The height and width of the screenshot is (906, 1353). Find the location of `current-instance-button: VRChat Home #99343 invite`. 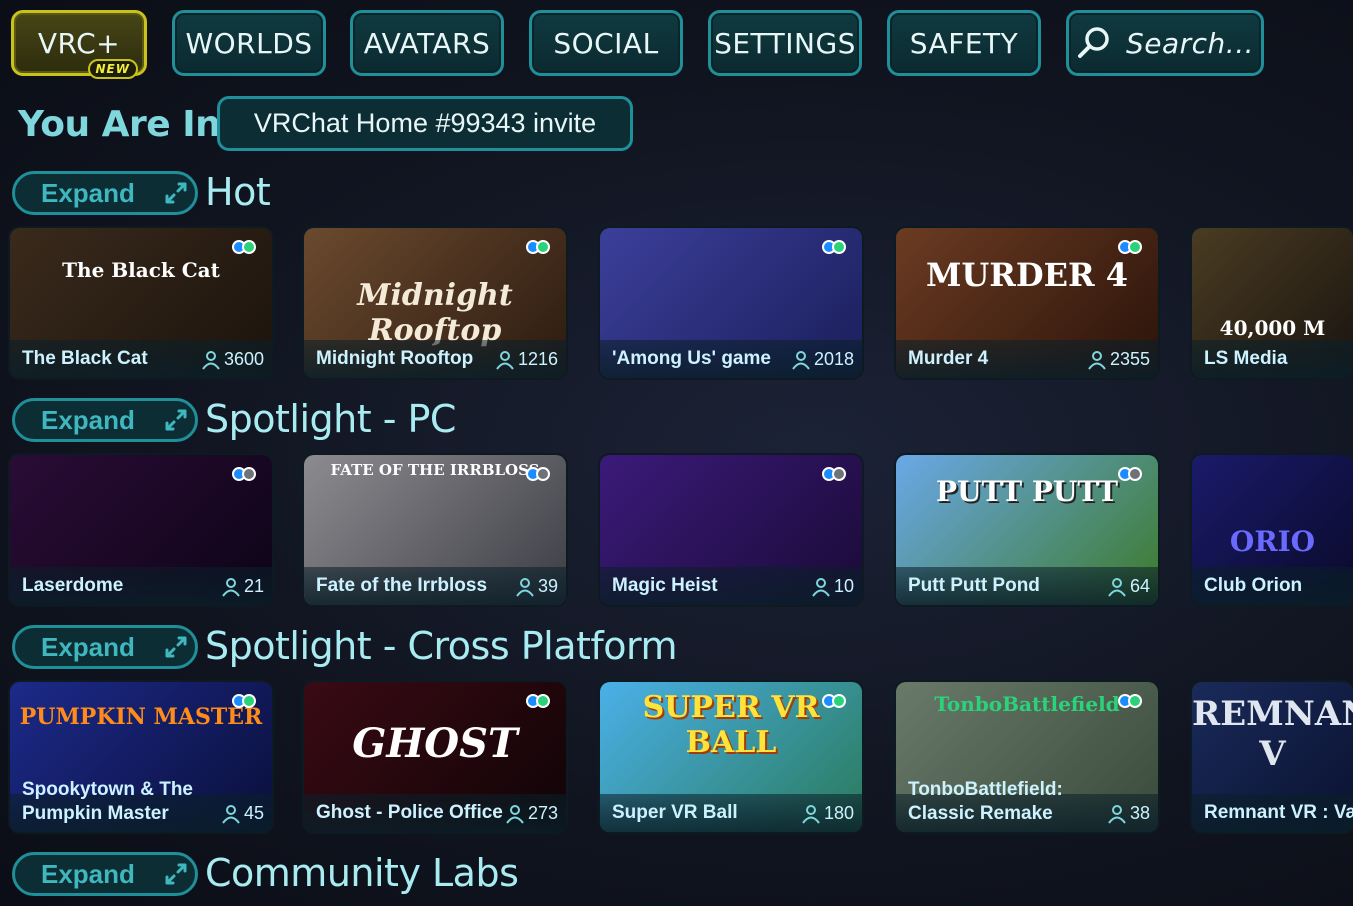

current-instance-button: VRChat Home #99343 invite is located at coordinates (425, 123).